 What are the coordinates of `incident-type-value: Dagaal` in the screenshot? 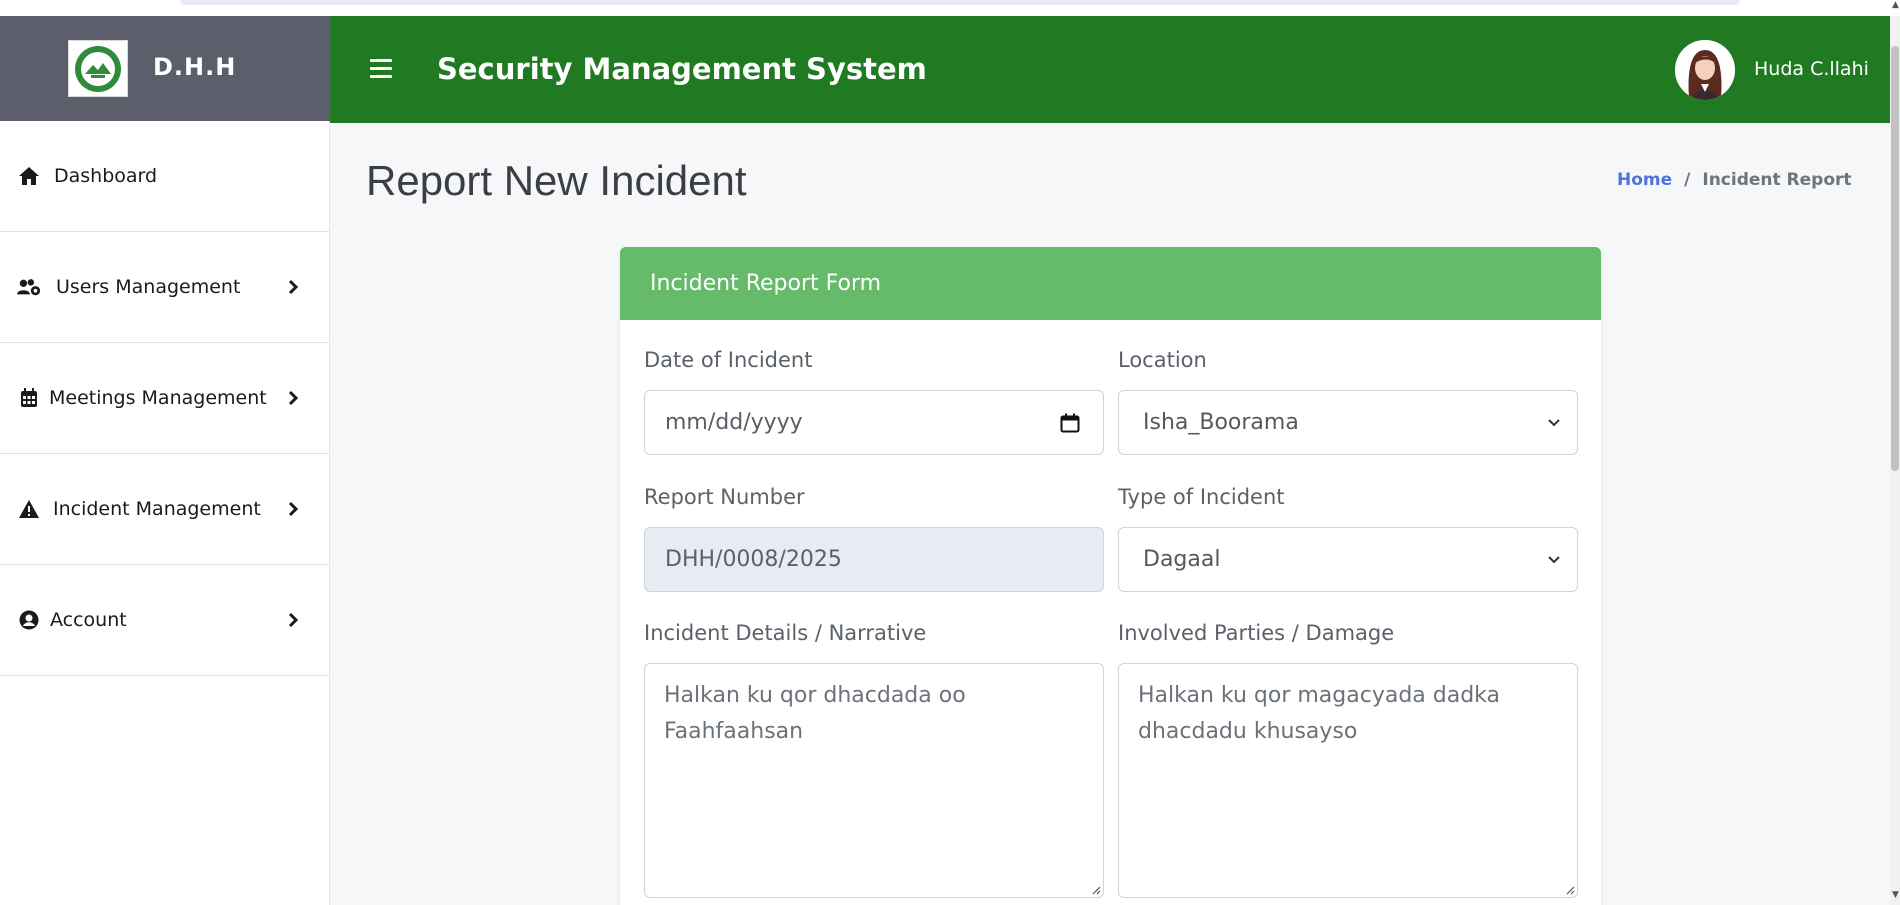 It's located at (1182, 559).